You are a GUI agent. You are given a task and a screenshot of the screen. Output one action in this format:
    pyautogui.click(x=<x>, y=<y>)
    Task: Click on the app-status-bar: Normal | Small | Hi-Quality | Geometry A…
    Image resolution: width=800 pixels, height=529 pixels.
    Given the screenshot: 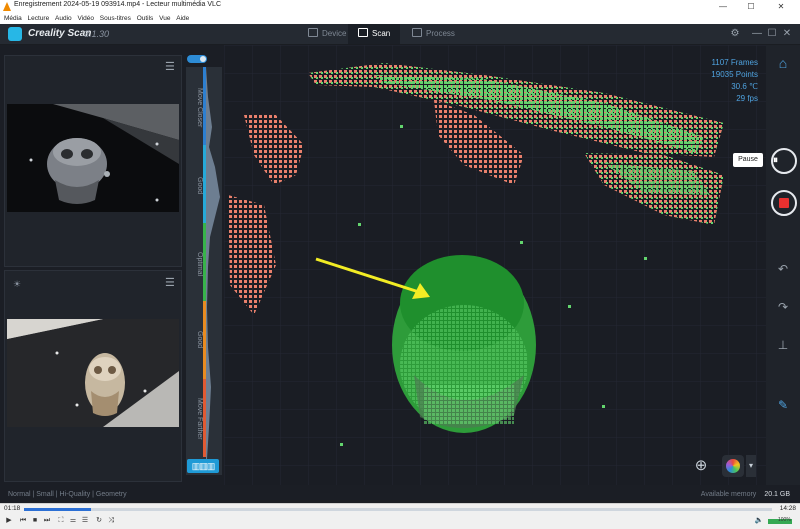 What is the action you would take?
    pyautogui.click(x=400, y=494)
    